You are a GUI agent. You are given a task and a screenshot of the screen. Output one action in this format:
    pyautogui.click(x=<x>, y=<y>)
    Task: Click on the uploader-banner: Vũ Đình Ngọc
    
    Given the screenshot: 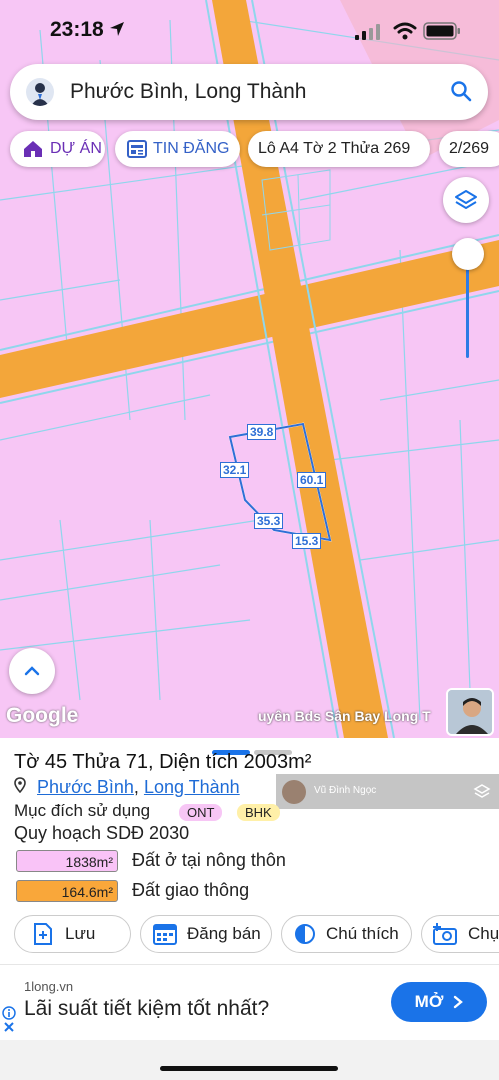 What is the action you would take?
    pyautogui.click(x=387, y=791)
    